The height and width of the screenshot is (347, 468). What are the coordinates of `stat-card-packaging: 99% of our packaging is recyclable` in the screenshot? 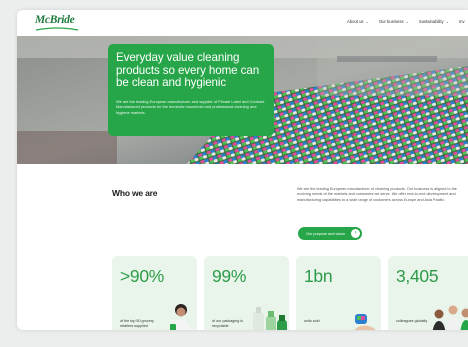 It's located at (246, 293).